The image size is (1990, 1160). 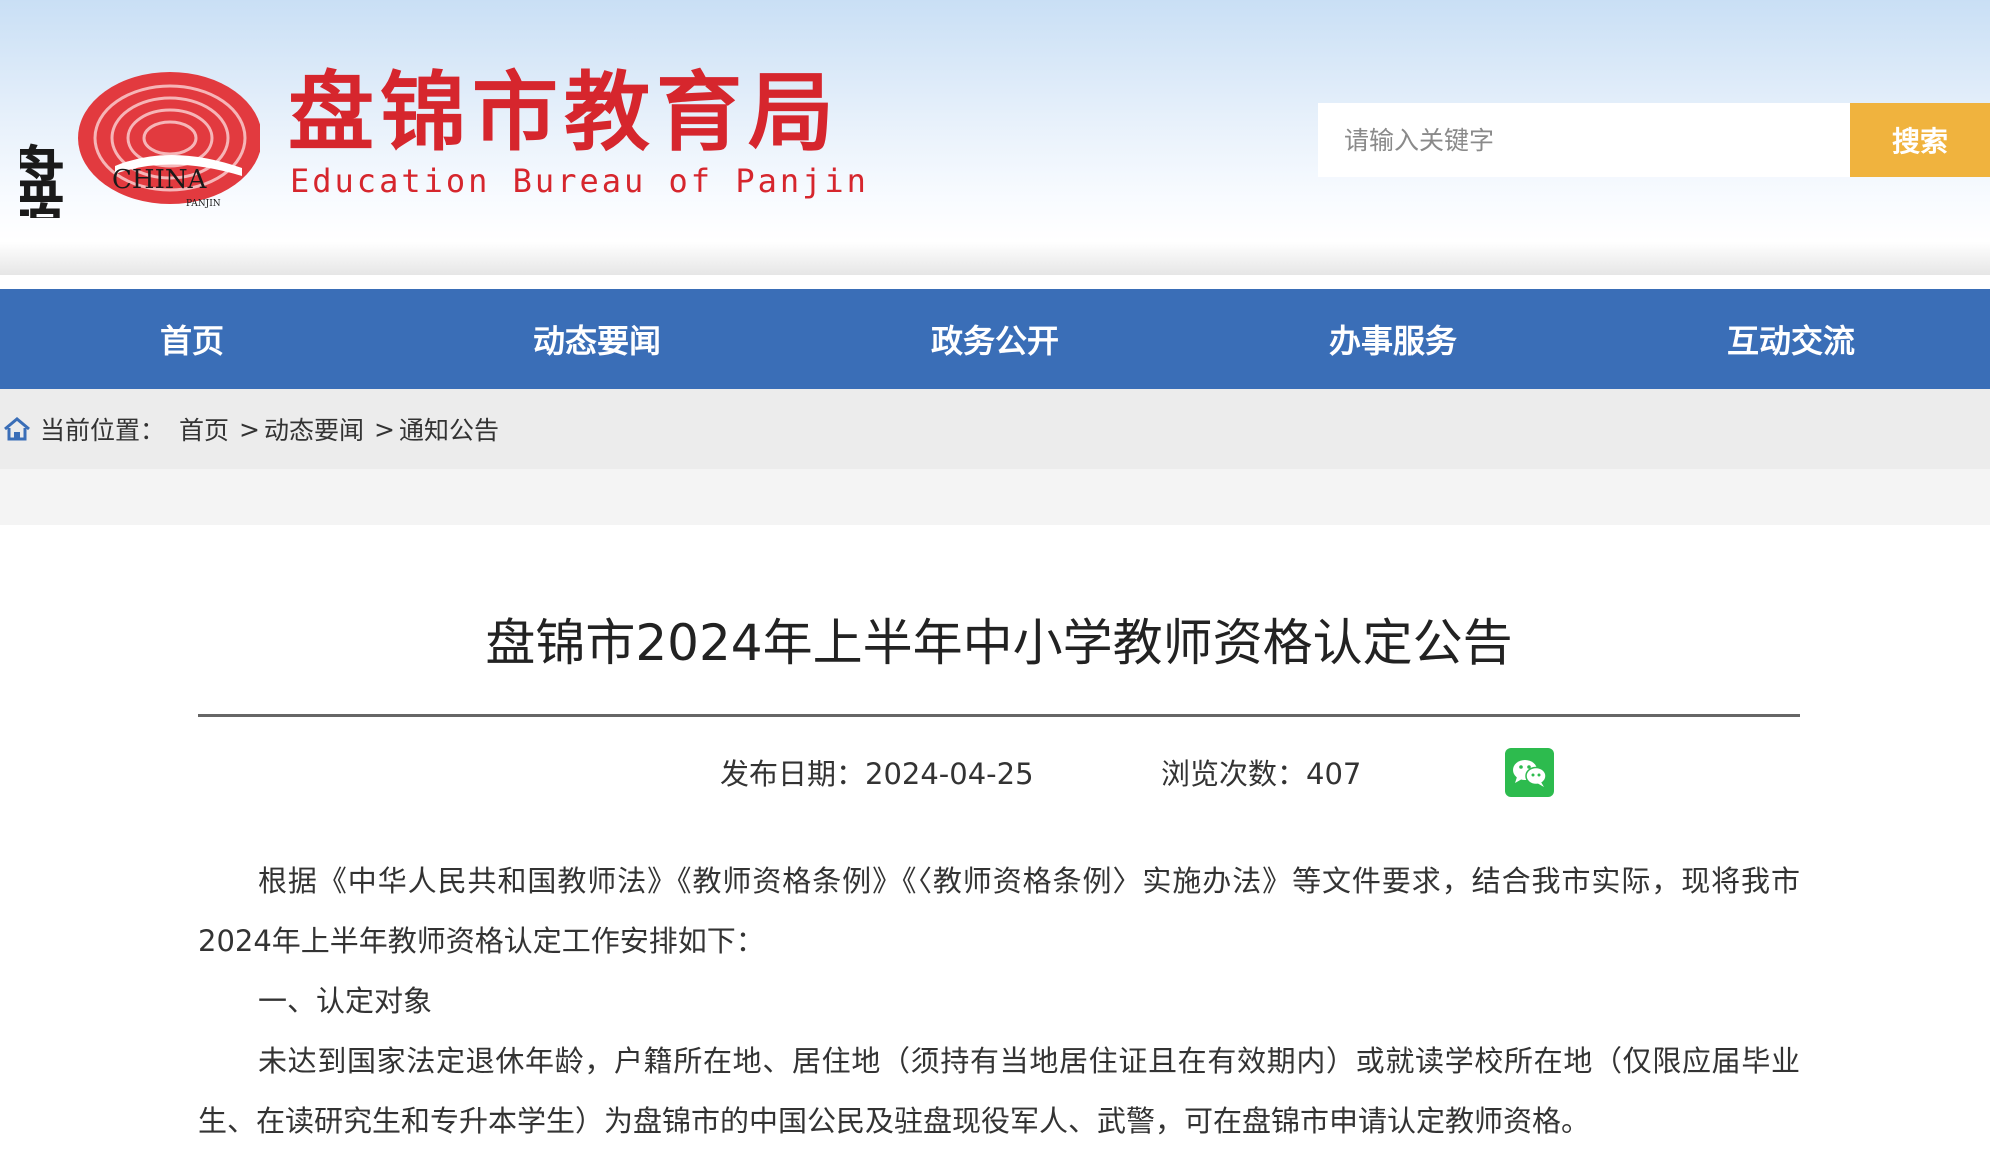 What do you see at coordinates (345, 1001) in the screenshot?
I see `article-section-heading: 一、认定对象` at bounding box center [345, 1001].